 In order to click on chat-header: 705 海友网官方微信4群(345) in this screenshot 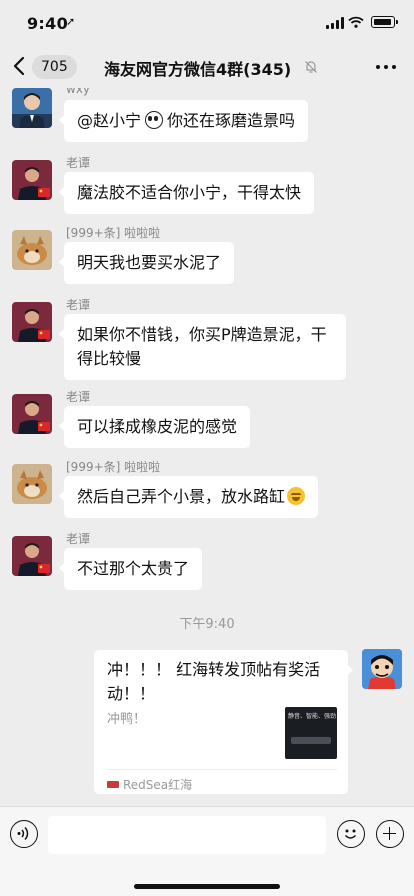, I will do `click(207, 67)`.